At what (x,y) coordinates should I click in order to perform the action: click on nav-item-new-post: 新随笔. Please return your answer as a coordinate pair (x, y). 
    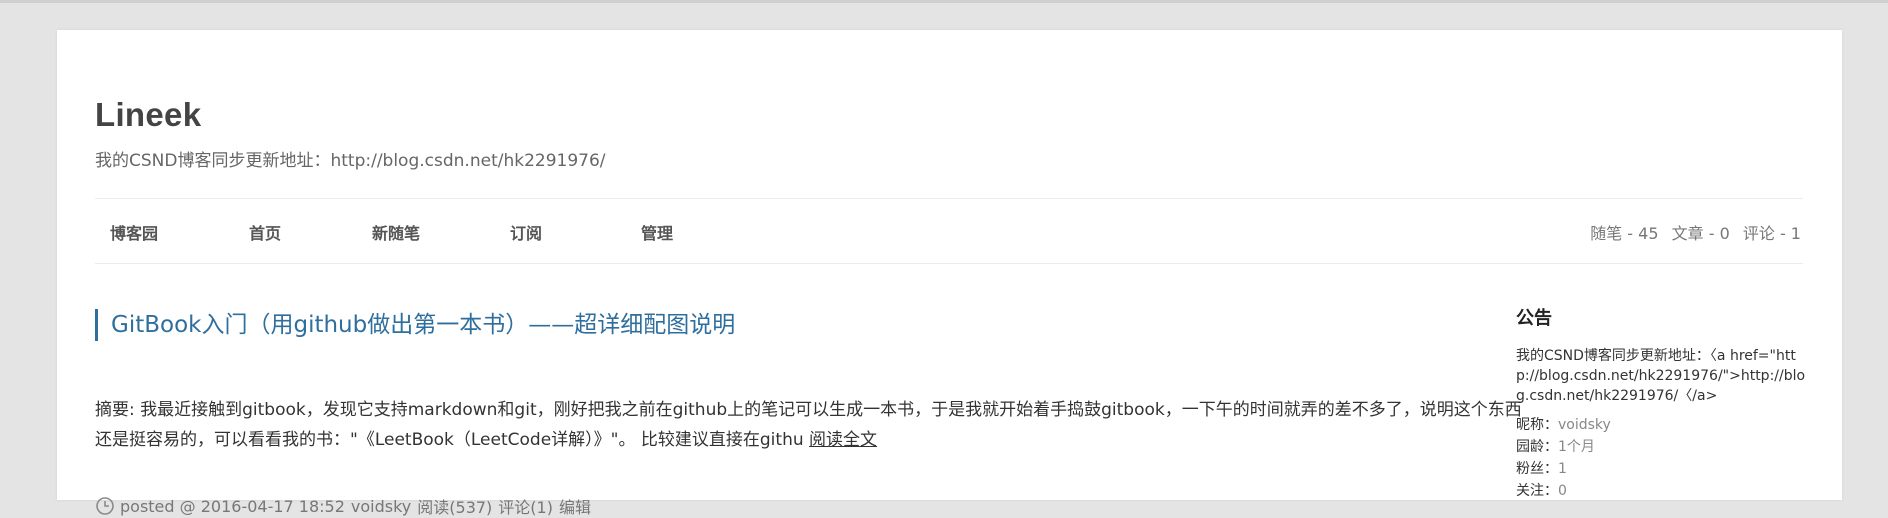
    Looking at the image, I should click on (396, 232).